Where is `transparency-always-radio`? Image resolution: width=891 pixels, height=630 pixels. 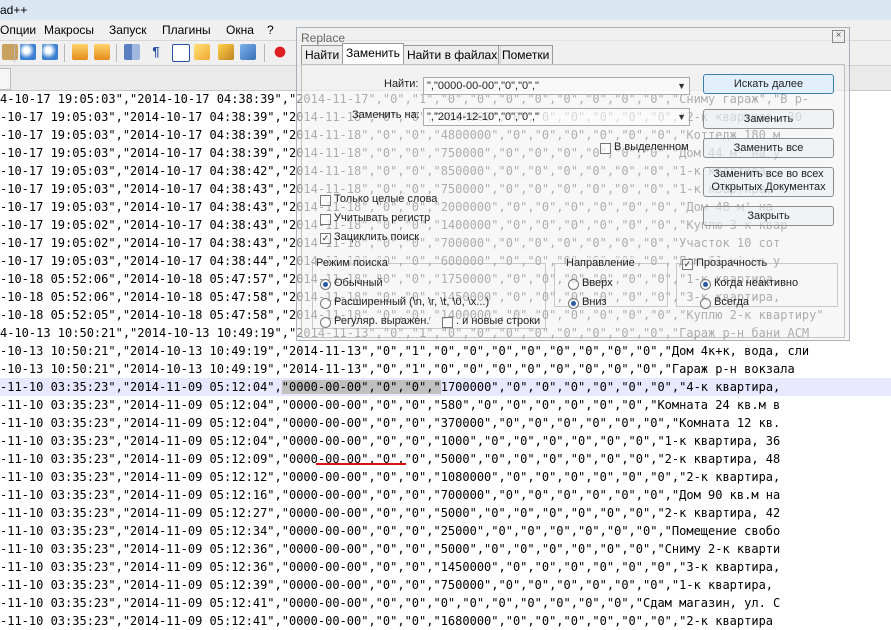
transparency-always-radio is located at coordinates (705, 303).